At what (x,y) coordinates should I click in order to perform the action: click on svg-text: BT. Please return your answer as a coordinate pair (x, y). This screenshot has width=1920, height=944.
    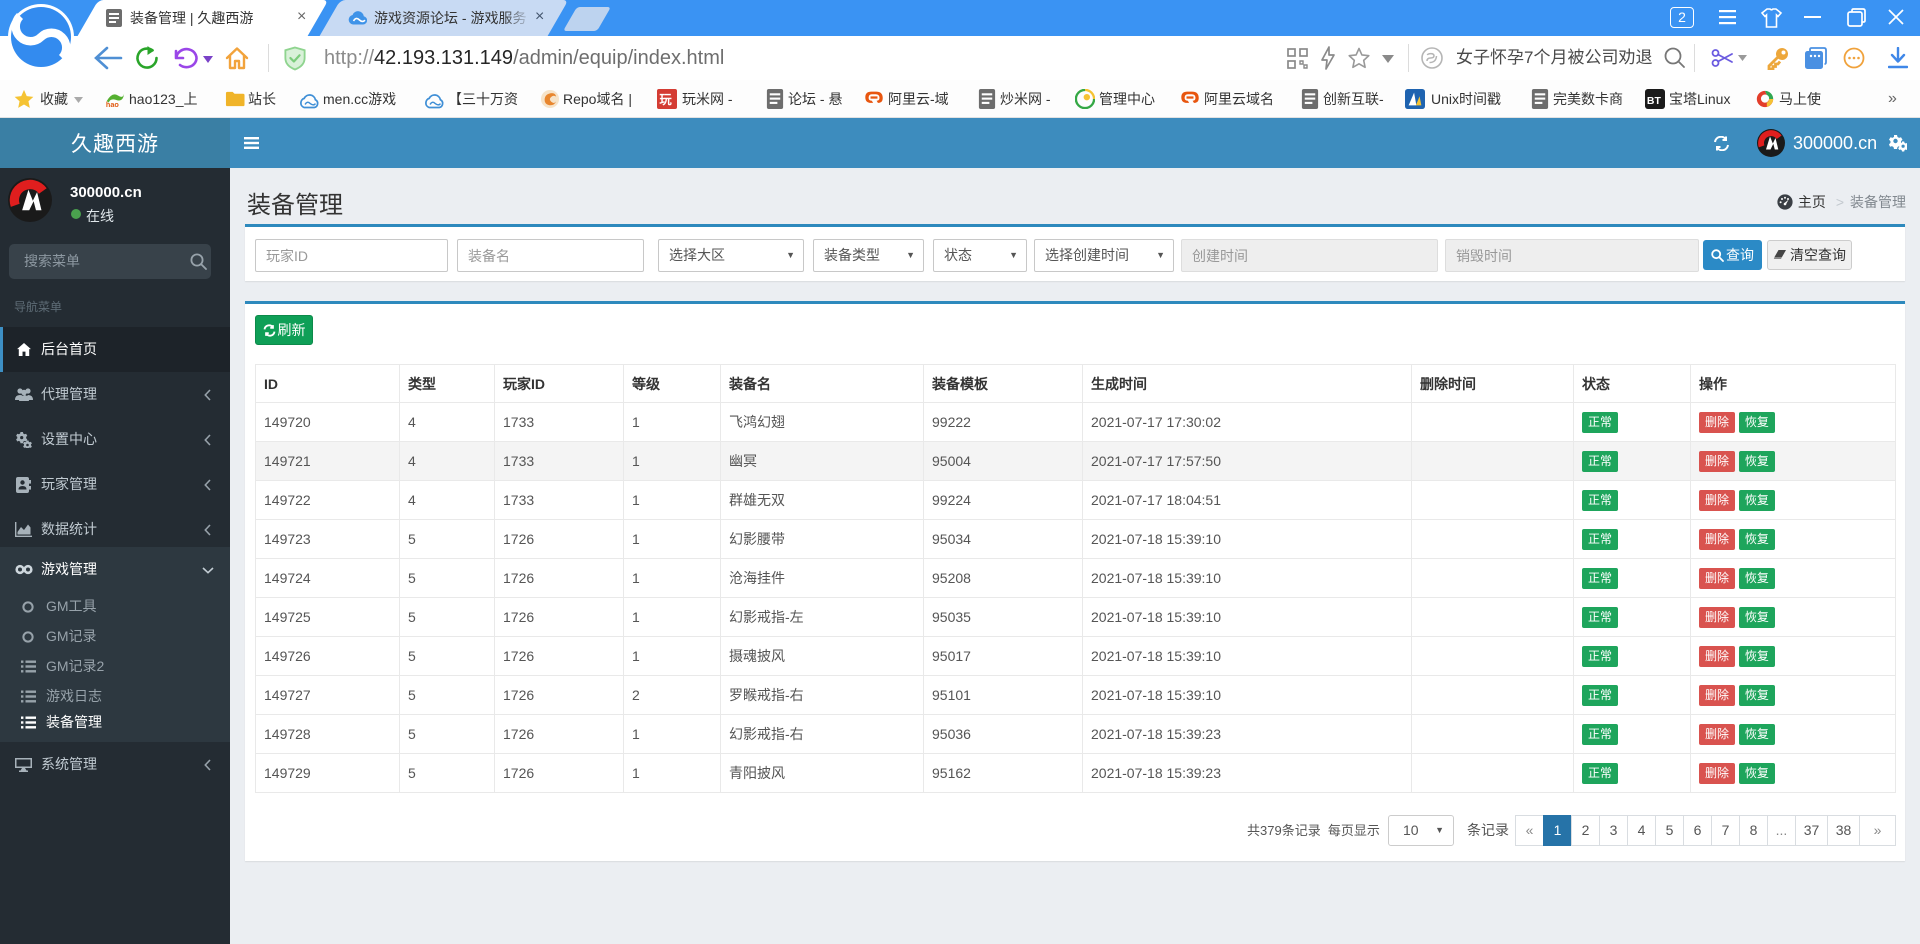
    Looking at the image, I should click on (1654, 101).